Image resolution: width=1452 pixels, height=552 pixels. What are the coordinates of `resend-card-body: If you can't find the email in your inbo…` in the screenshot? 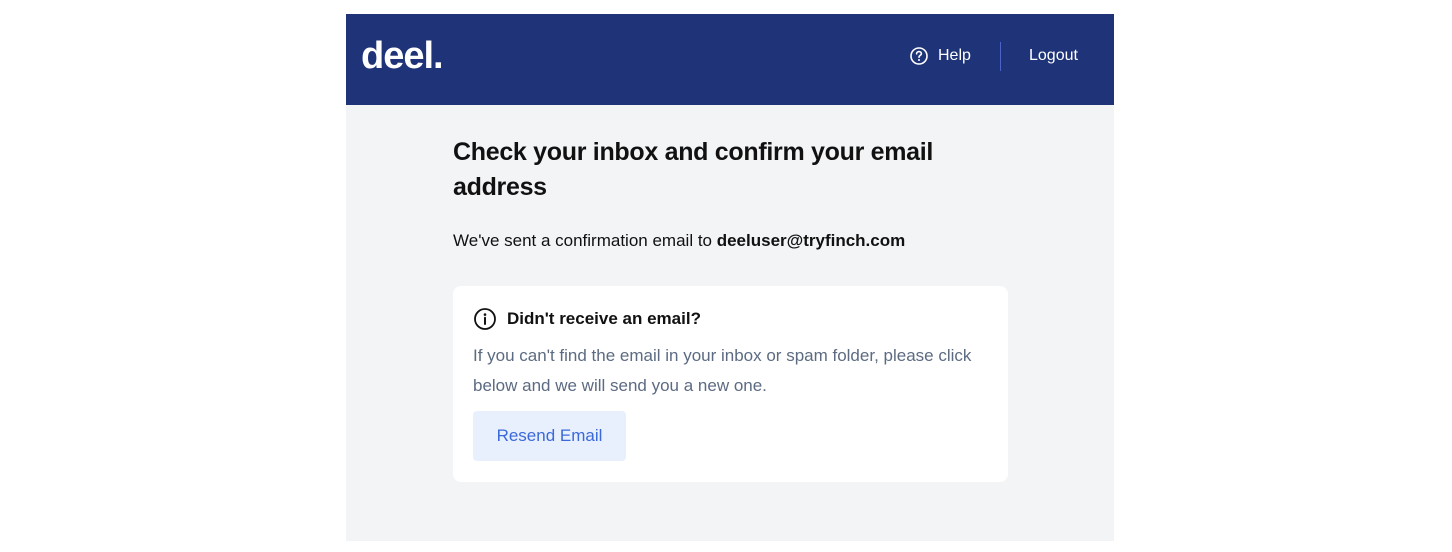 It's located at (722, 370).